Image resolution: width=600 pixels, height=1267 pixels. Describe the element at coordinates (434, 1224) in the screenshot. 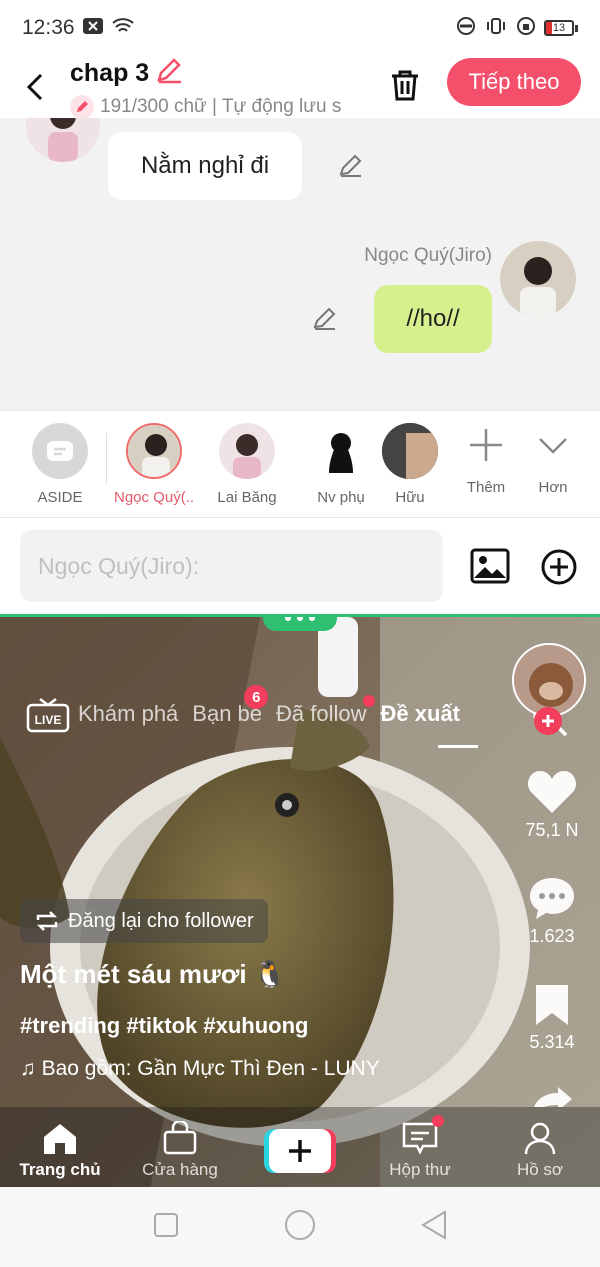

I see `triangle-back-icon` at that location.